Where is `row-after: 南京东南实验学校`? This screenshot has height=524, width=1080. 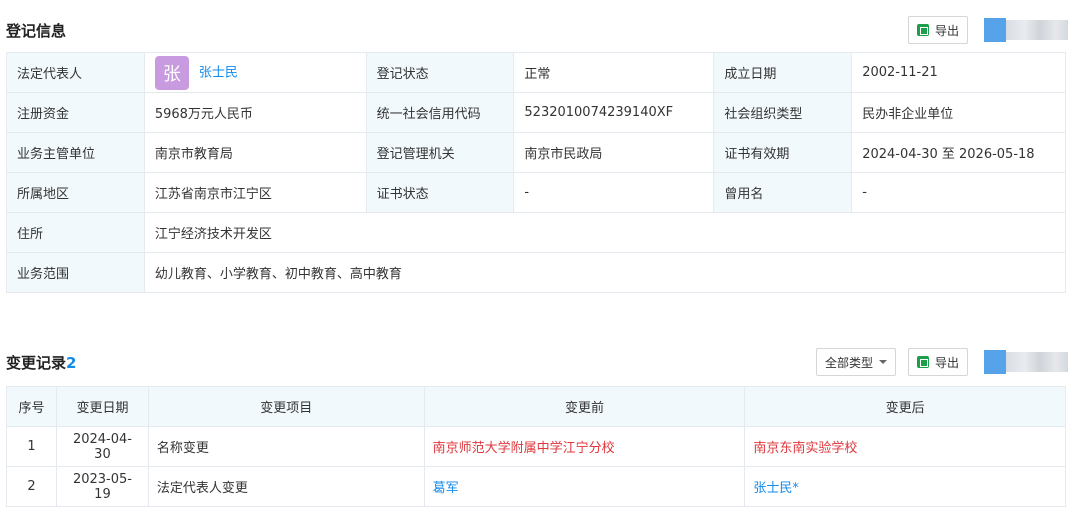
row-after: 南京东南实验学校 is located at coordinates (905, 446).